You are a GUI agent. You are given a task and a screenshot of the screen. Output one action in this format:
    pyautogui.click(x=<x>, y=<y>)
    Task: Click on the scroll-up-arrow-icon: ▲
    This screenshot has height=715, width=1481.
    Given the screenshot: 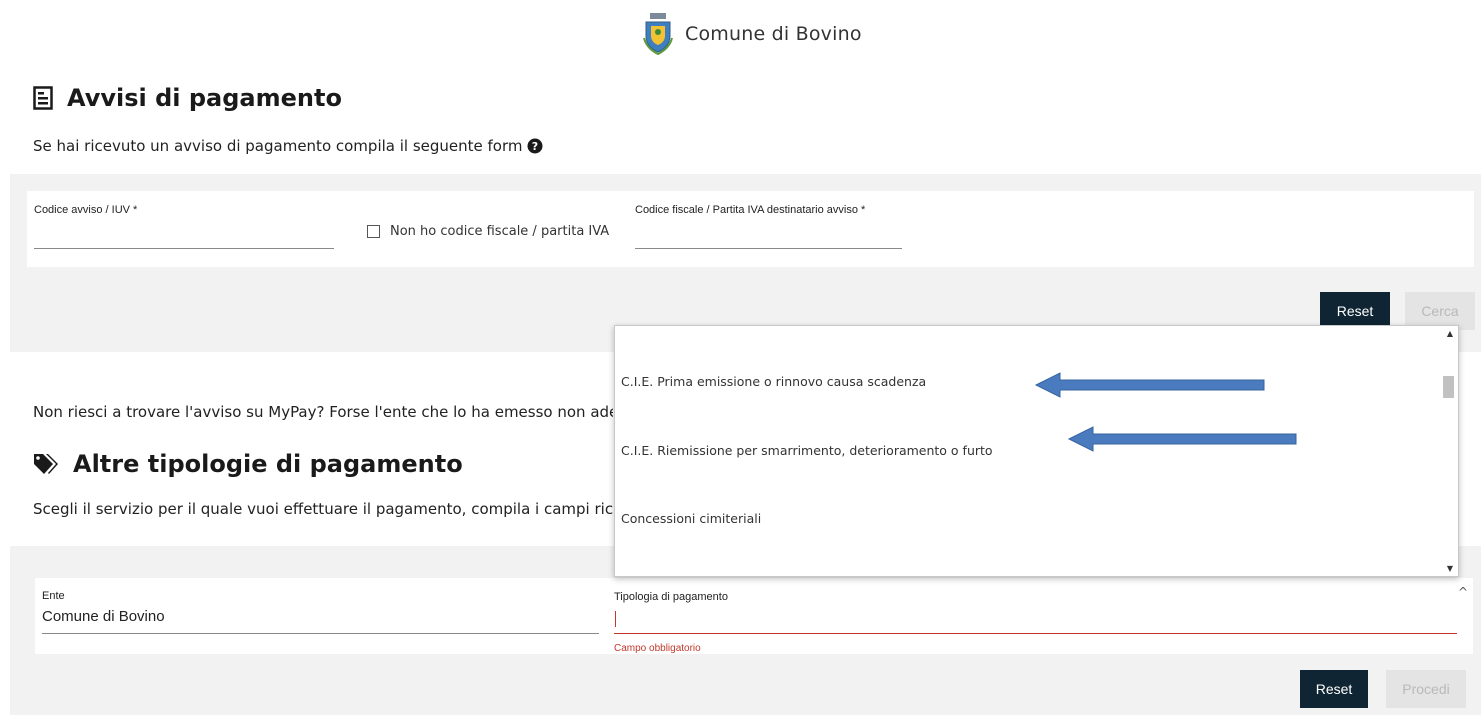 What is the action you would take?
    pyautogui.click(x=1450, y=333)
    